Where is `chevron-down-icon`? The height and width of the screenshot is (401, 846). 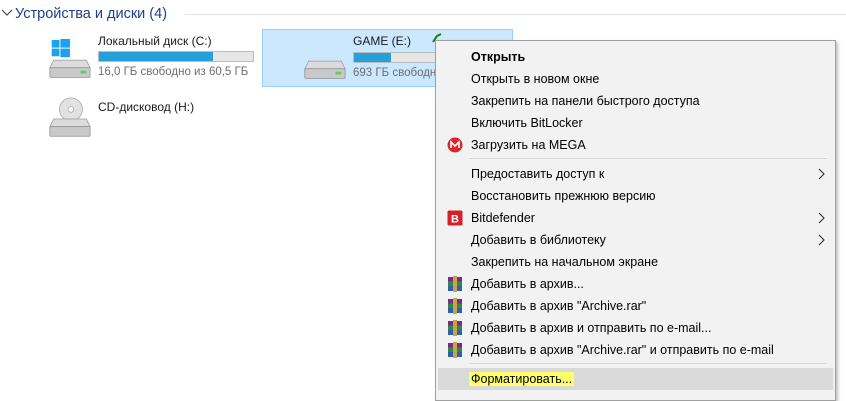
chevron-down-icon is located at coordinates (7, 13).